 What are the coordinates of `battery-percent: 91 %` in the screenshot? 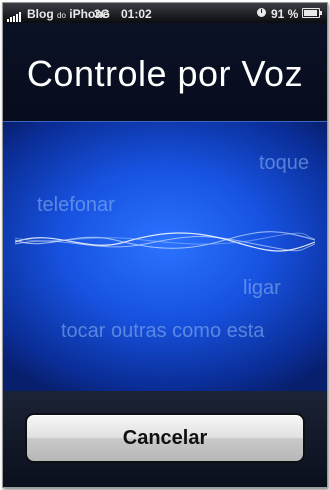 It's located at (285, 14).